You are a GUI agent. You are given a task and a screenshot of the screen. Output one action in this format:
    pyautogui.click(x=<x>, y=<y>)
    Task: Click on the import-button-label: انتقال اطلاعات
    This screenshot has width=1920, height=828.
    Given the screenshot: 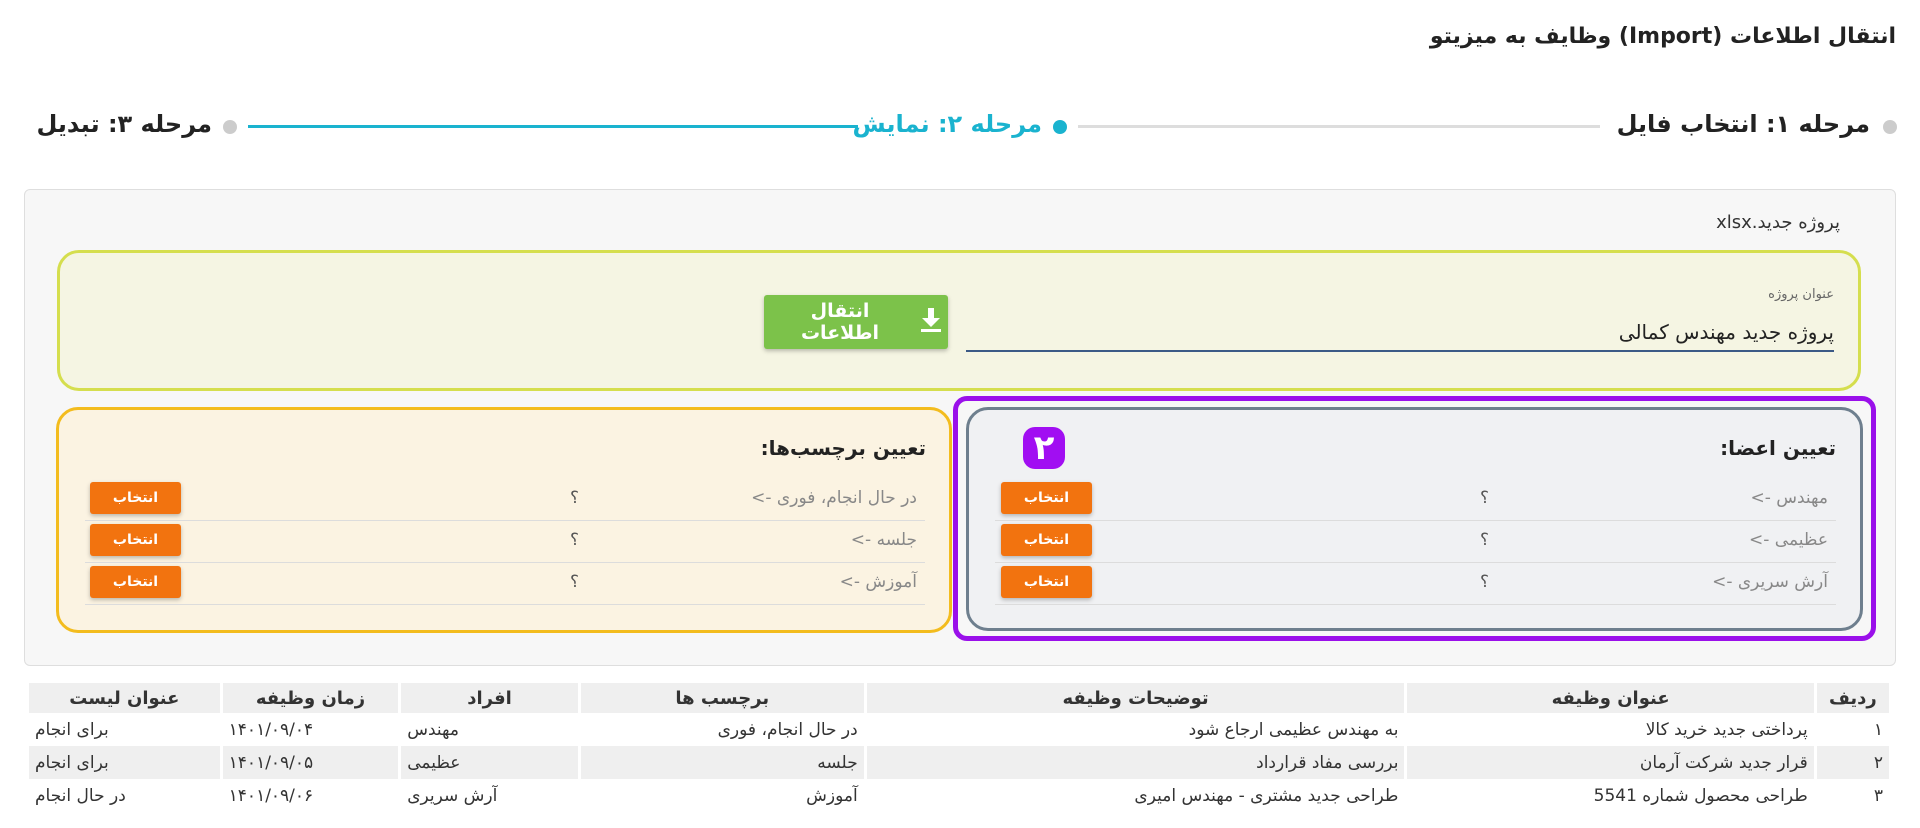 What is the action you would take?
    pyautogui.click(x=840, y=322)
    